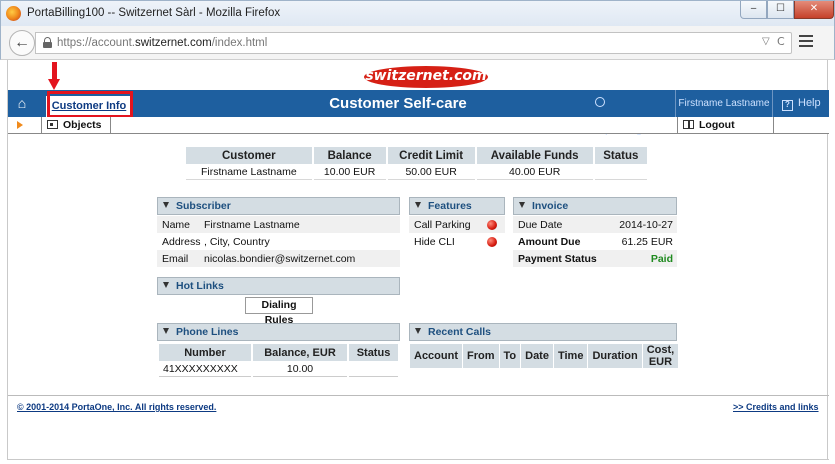  What do you see at coordinates (431, 172) in the screenshot?
I see `cell-credit-limit: 50.00 EUR` at bounding box center [431, 172].